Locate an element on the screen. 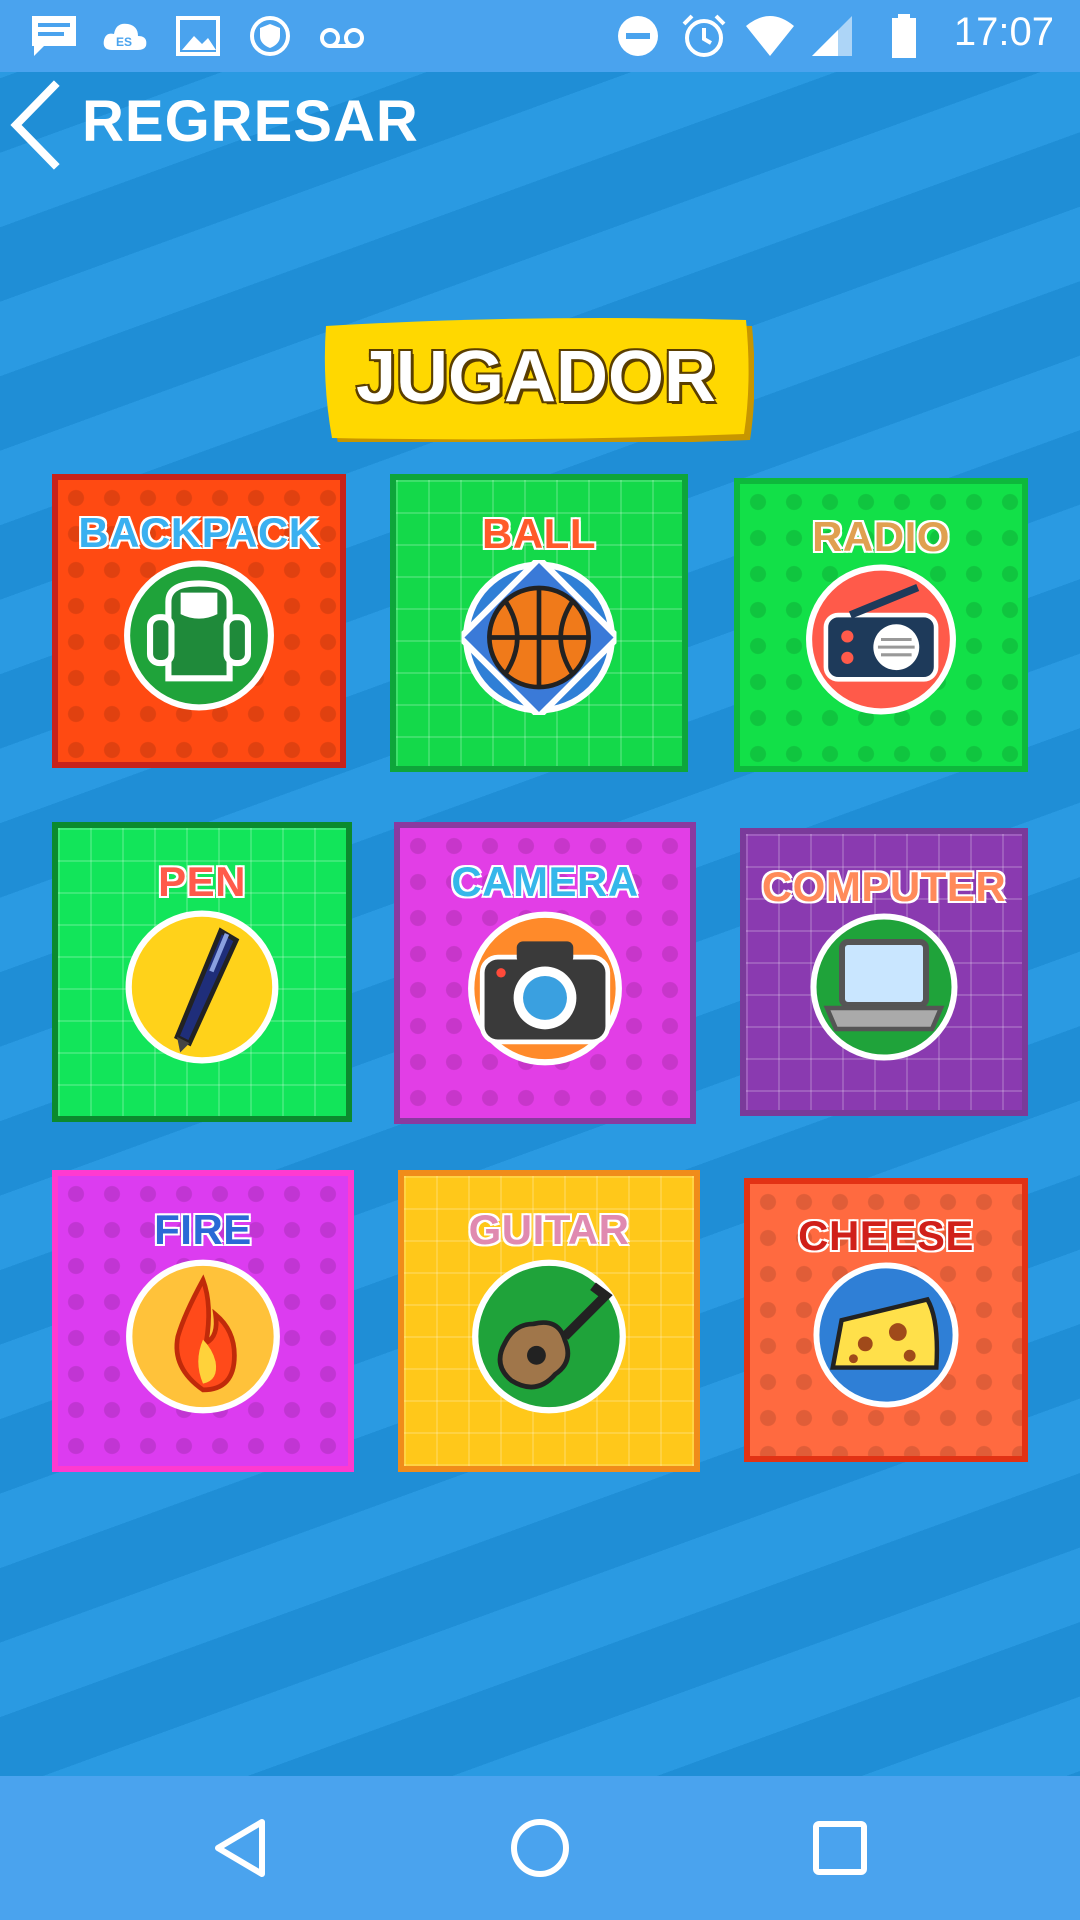 This screenshot has width=1080, height=1920. guitar-icon is located at coordinates (549, 1336).